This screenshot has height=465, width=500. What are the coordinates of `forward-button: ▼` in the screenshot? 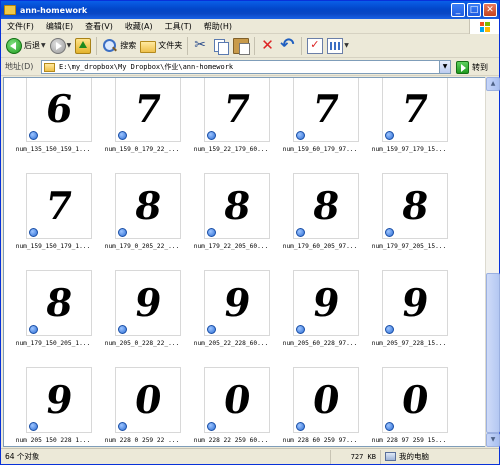 It's located at (61, 46).